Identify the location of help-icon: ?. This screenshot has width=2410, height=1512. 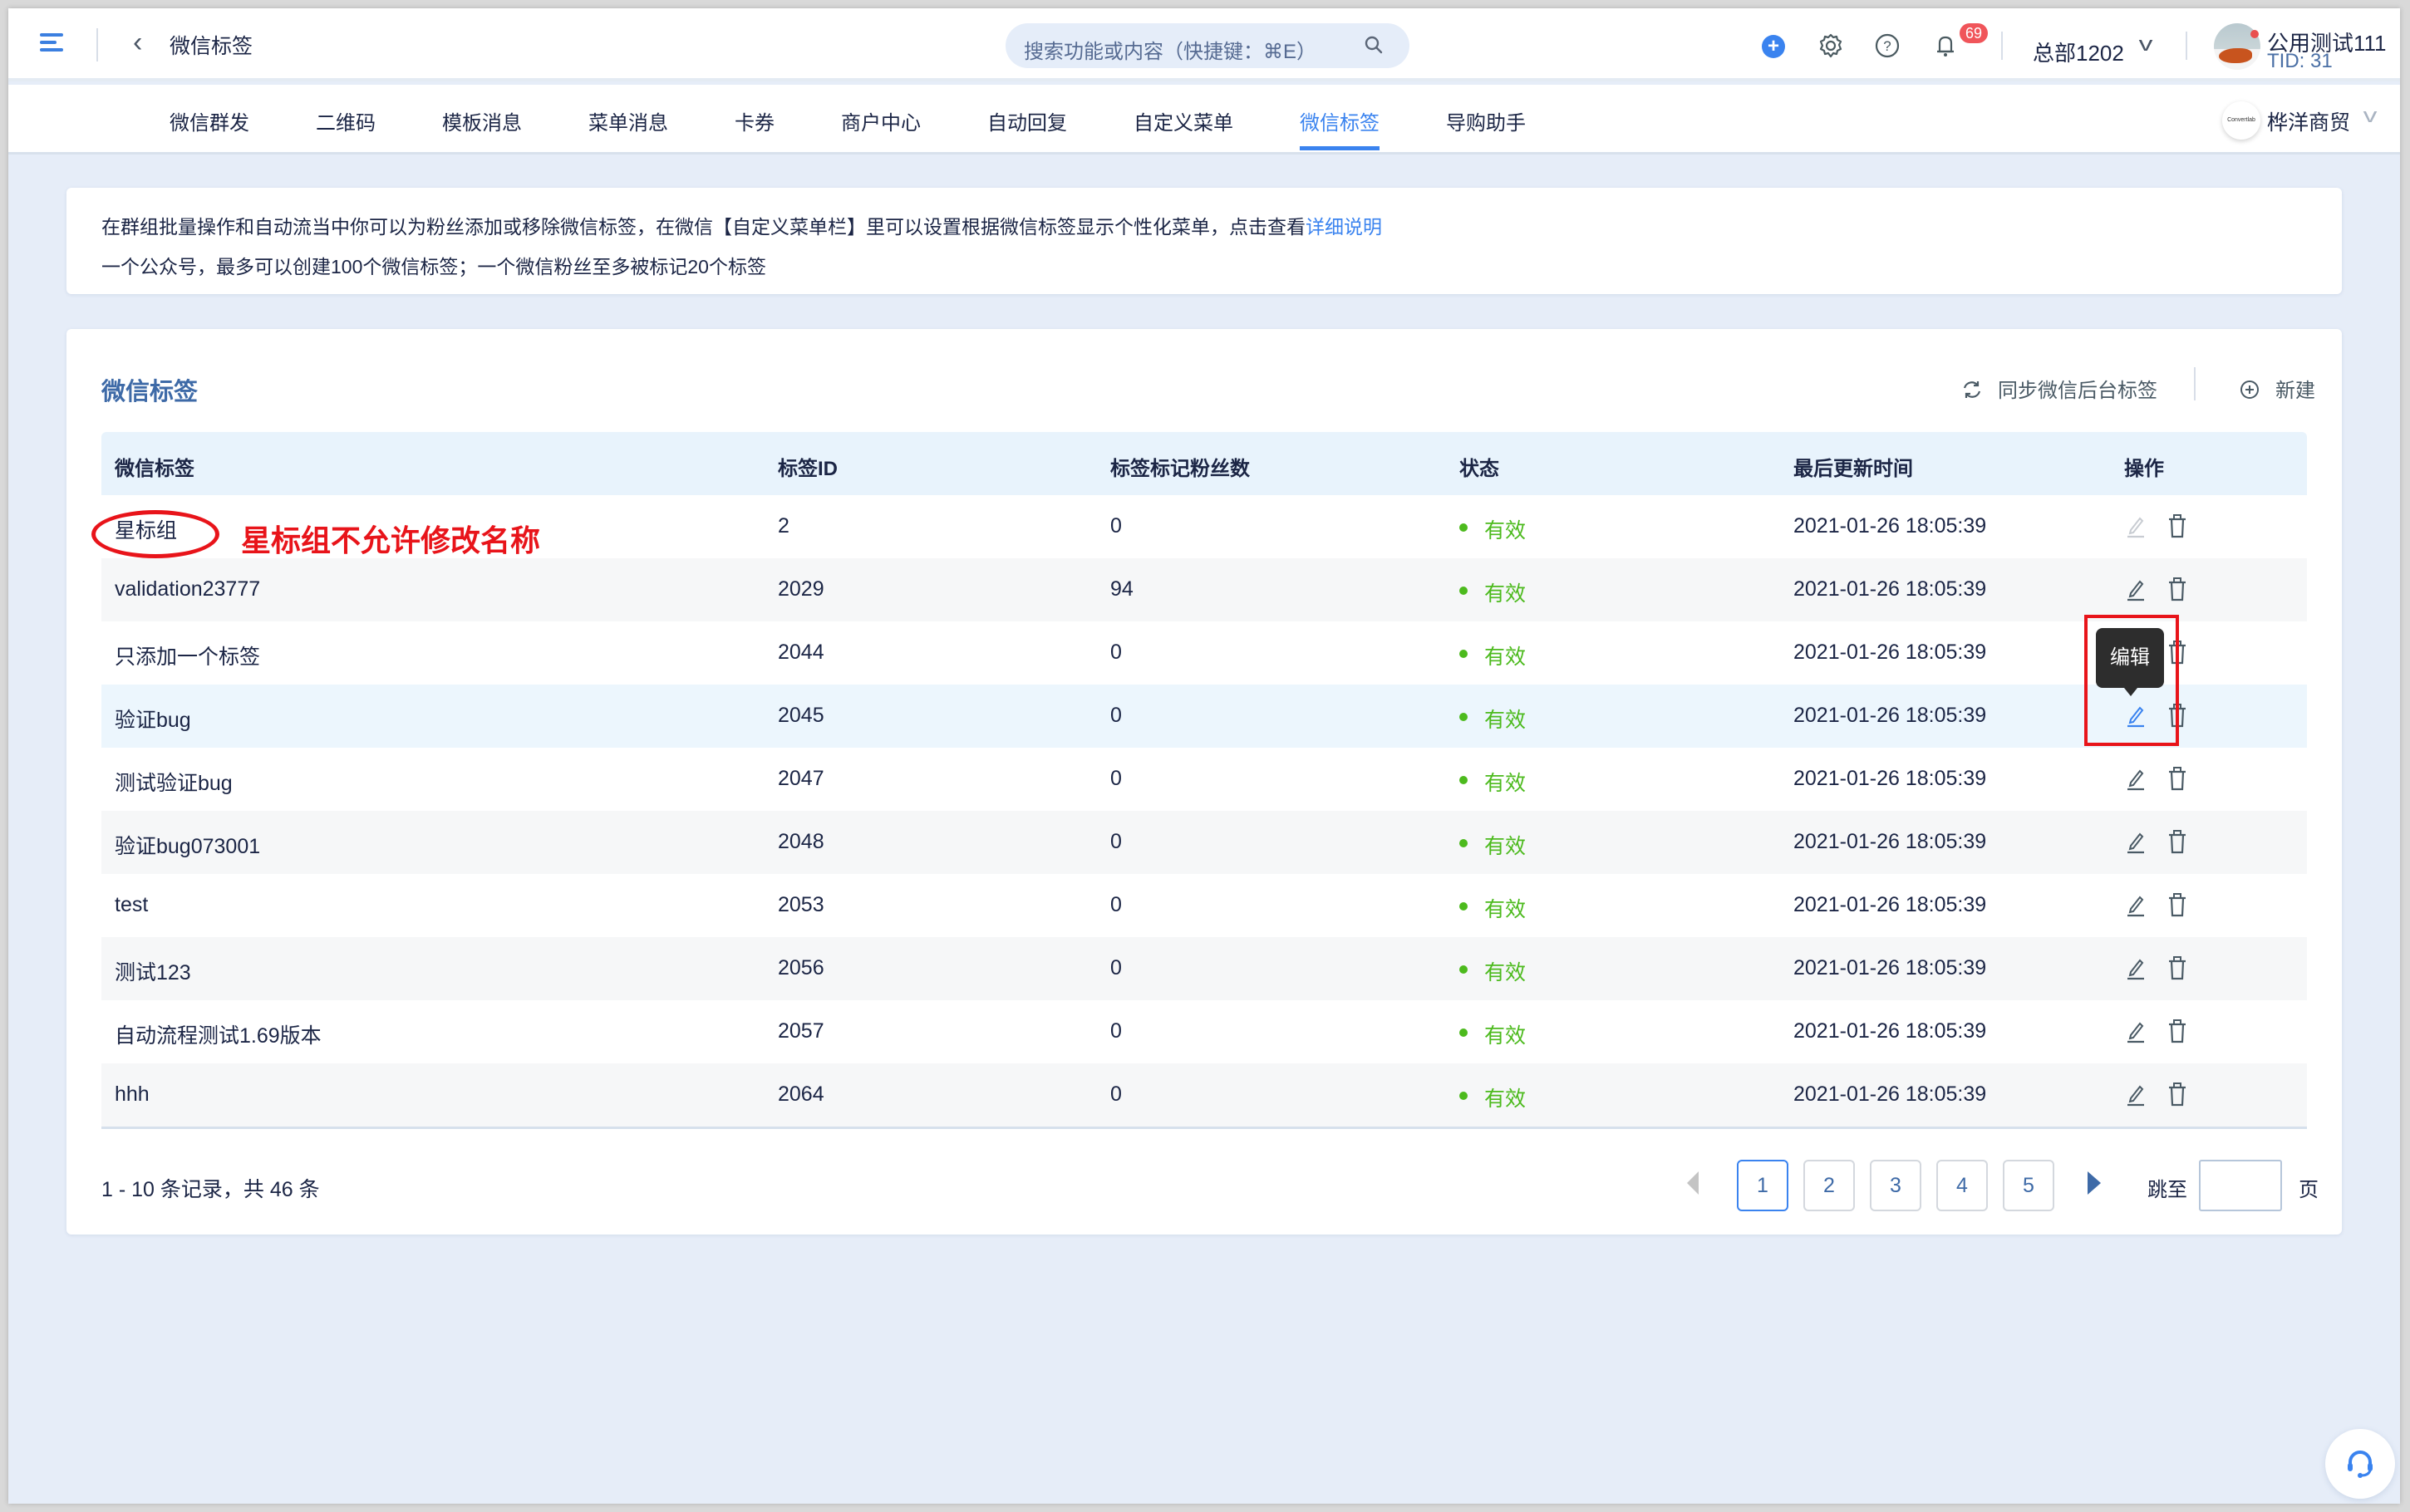
(1887, 46).